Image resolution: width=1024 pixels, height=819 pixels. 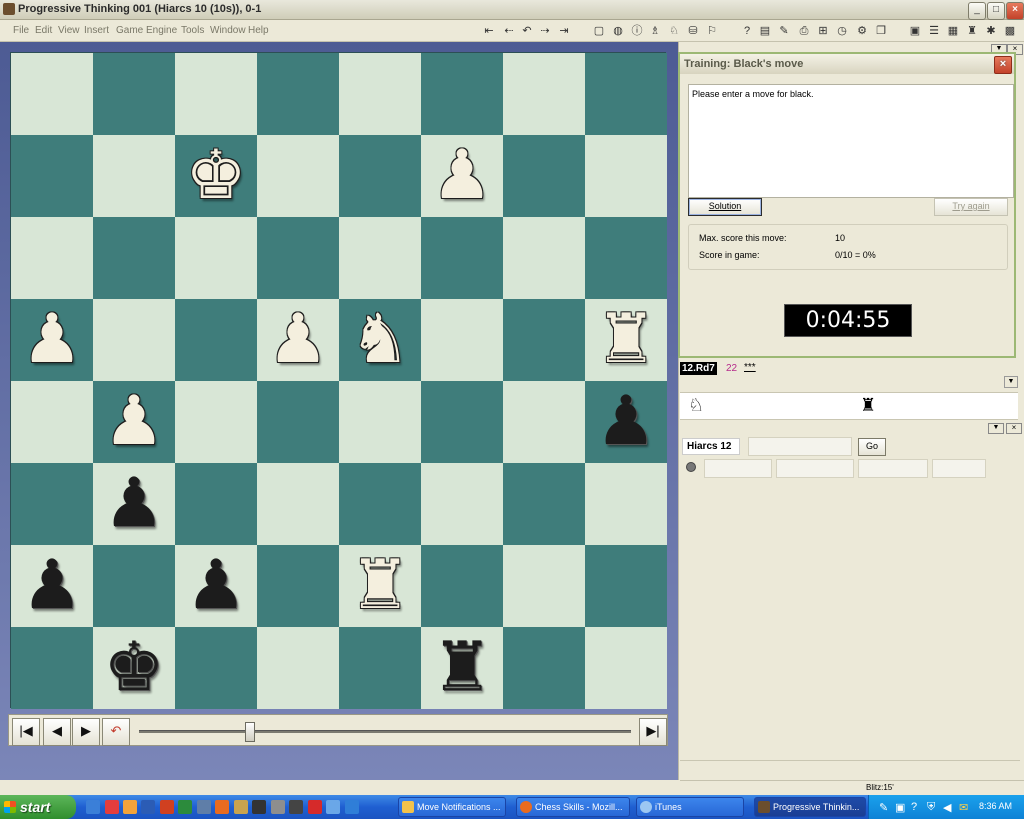 I want to click on square-f3, so click(x=462, y=504).